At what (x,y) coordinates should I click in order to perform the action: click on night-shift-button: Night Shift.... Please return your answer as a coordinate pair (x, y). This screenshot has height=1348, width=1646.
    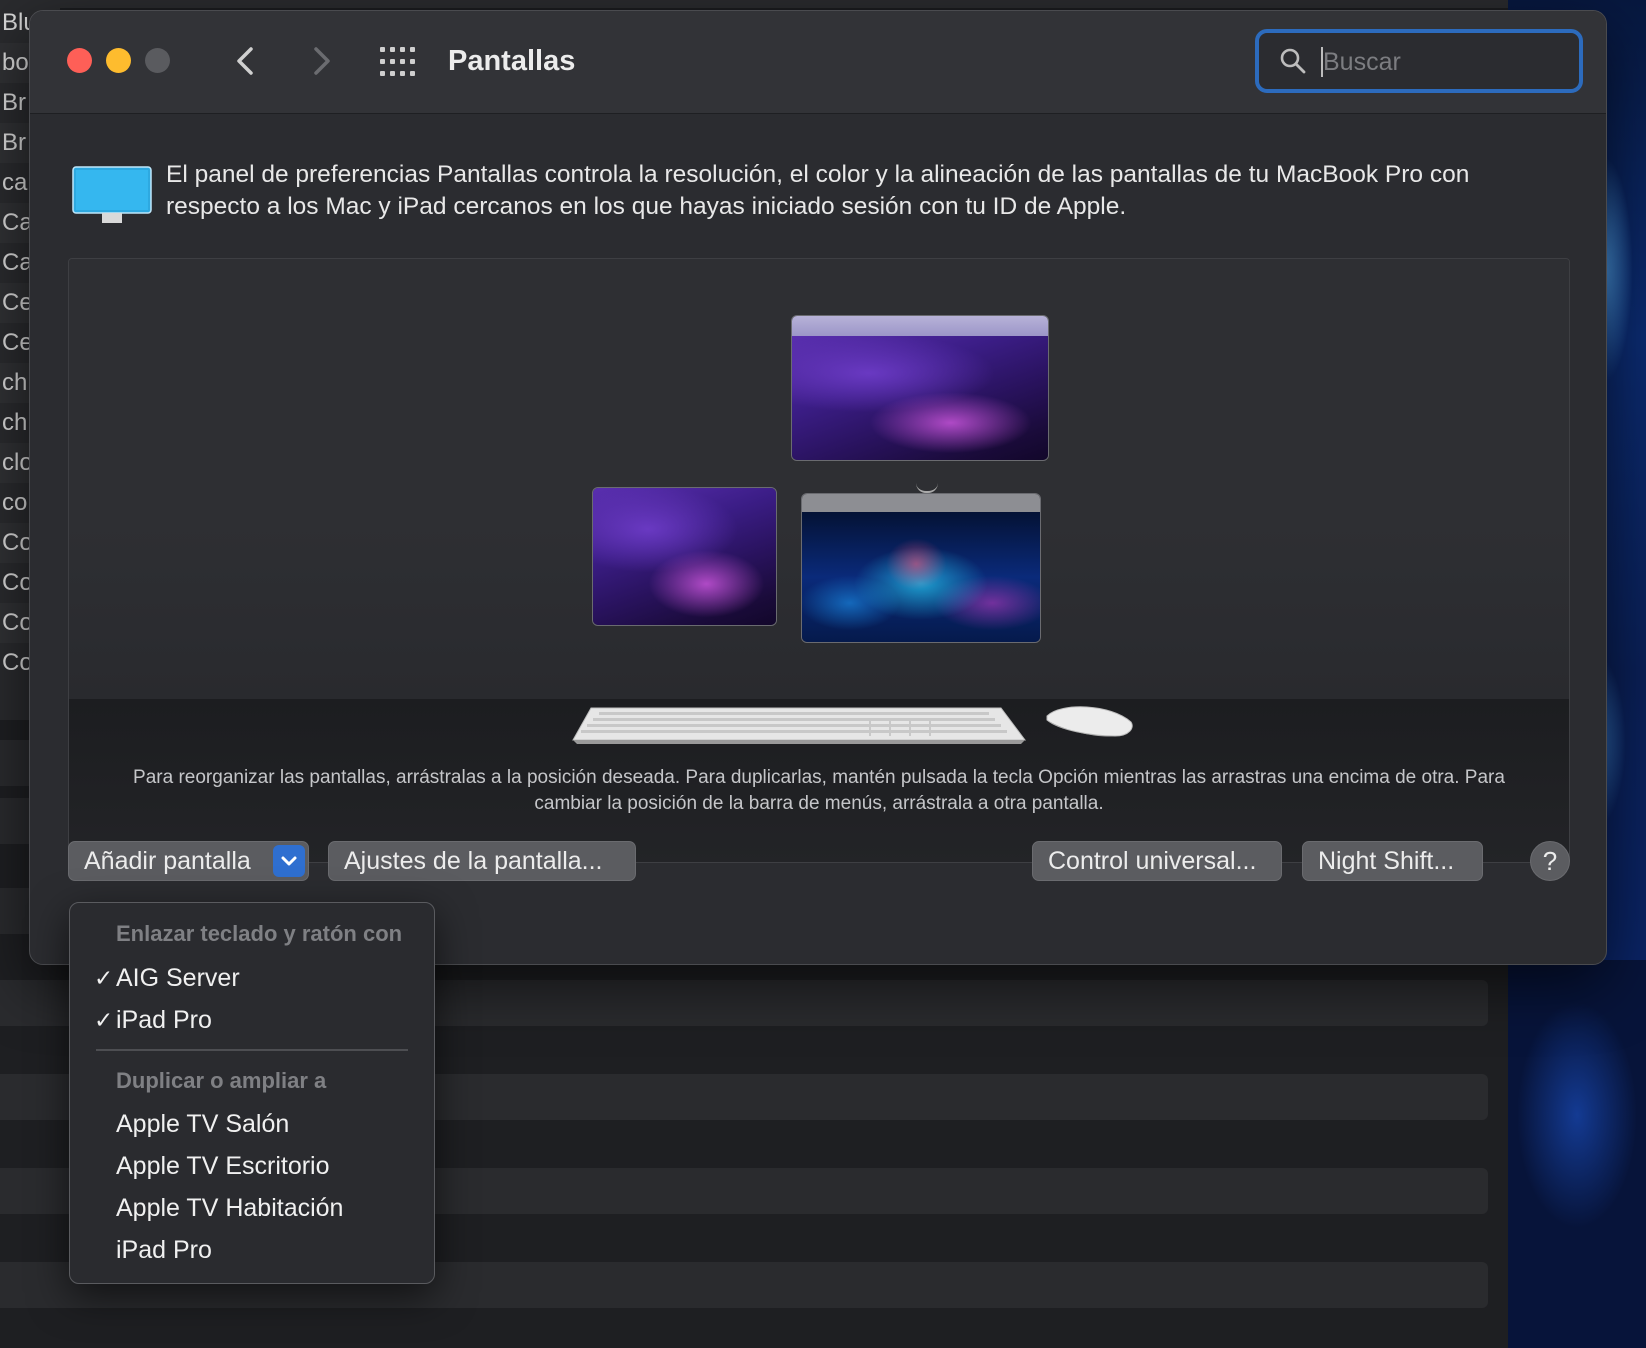
    Looking at the image, I should click on (1392, 861).